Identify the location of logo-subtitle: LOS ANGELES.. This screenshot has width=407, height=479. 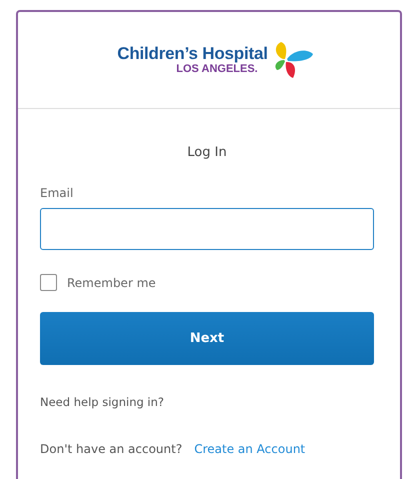
(217, 69).